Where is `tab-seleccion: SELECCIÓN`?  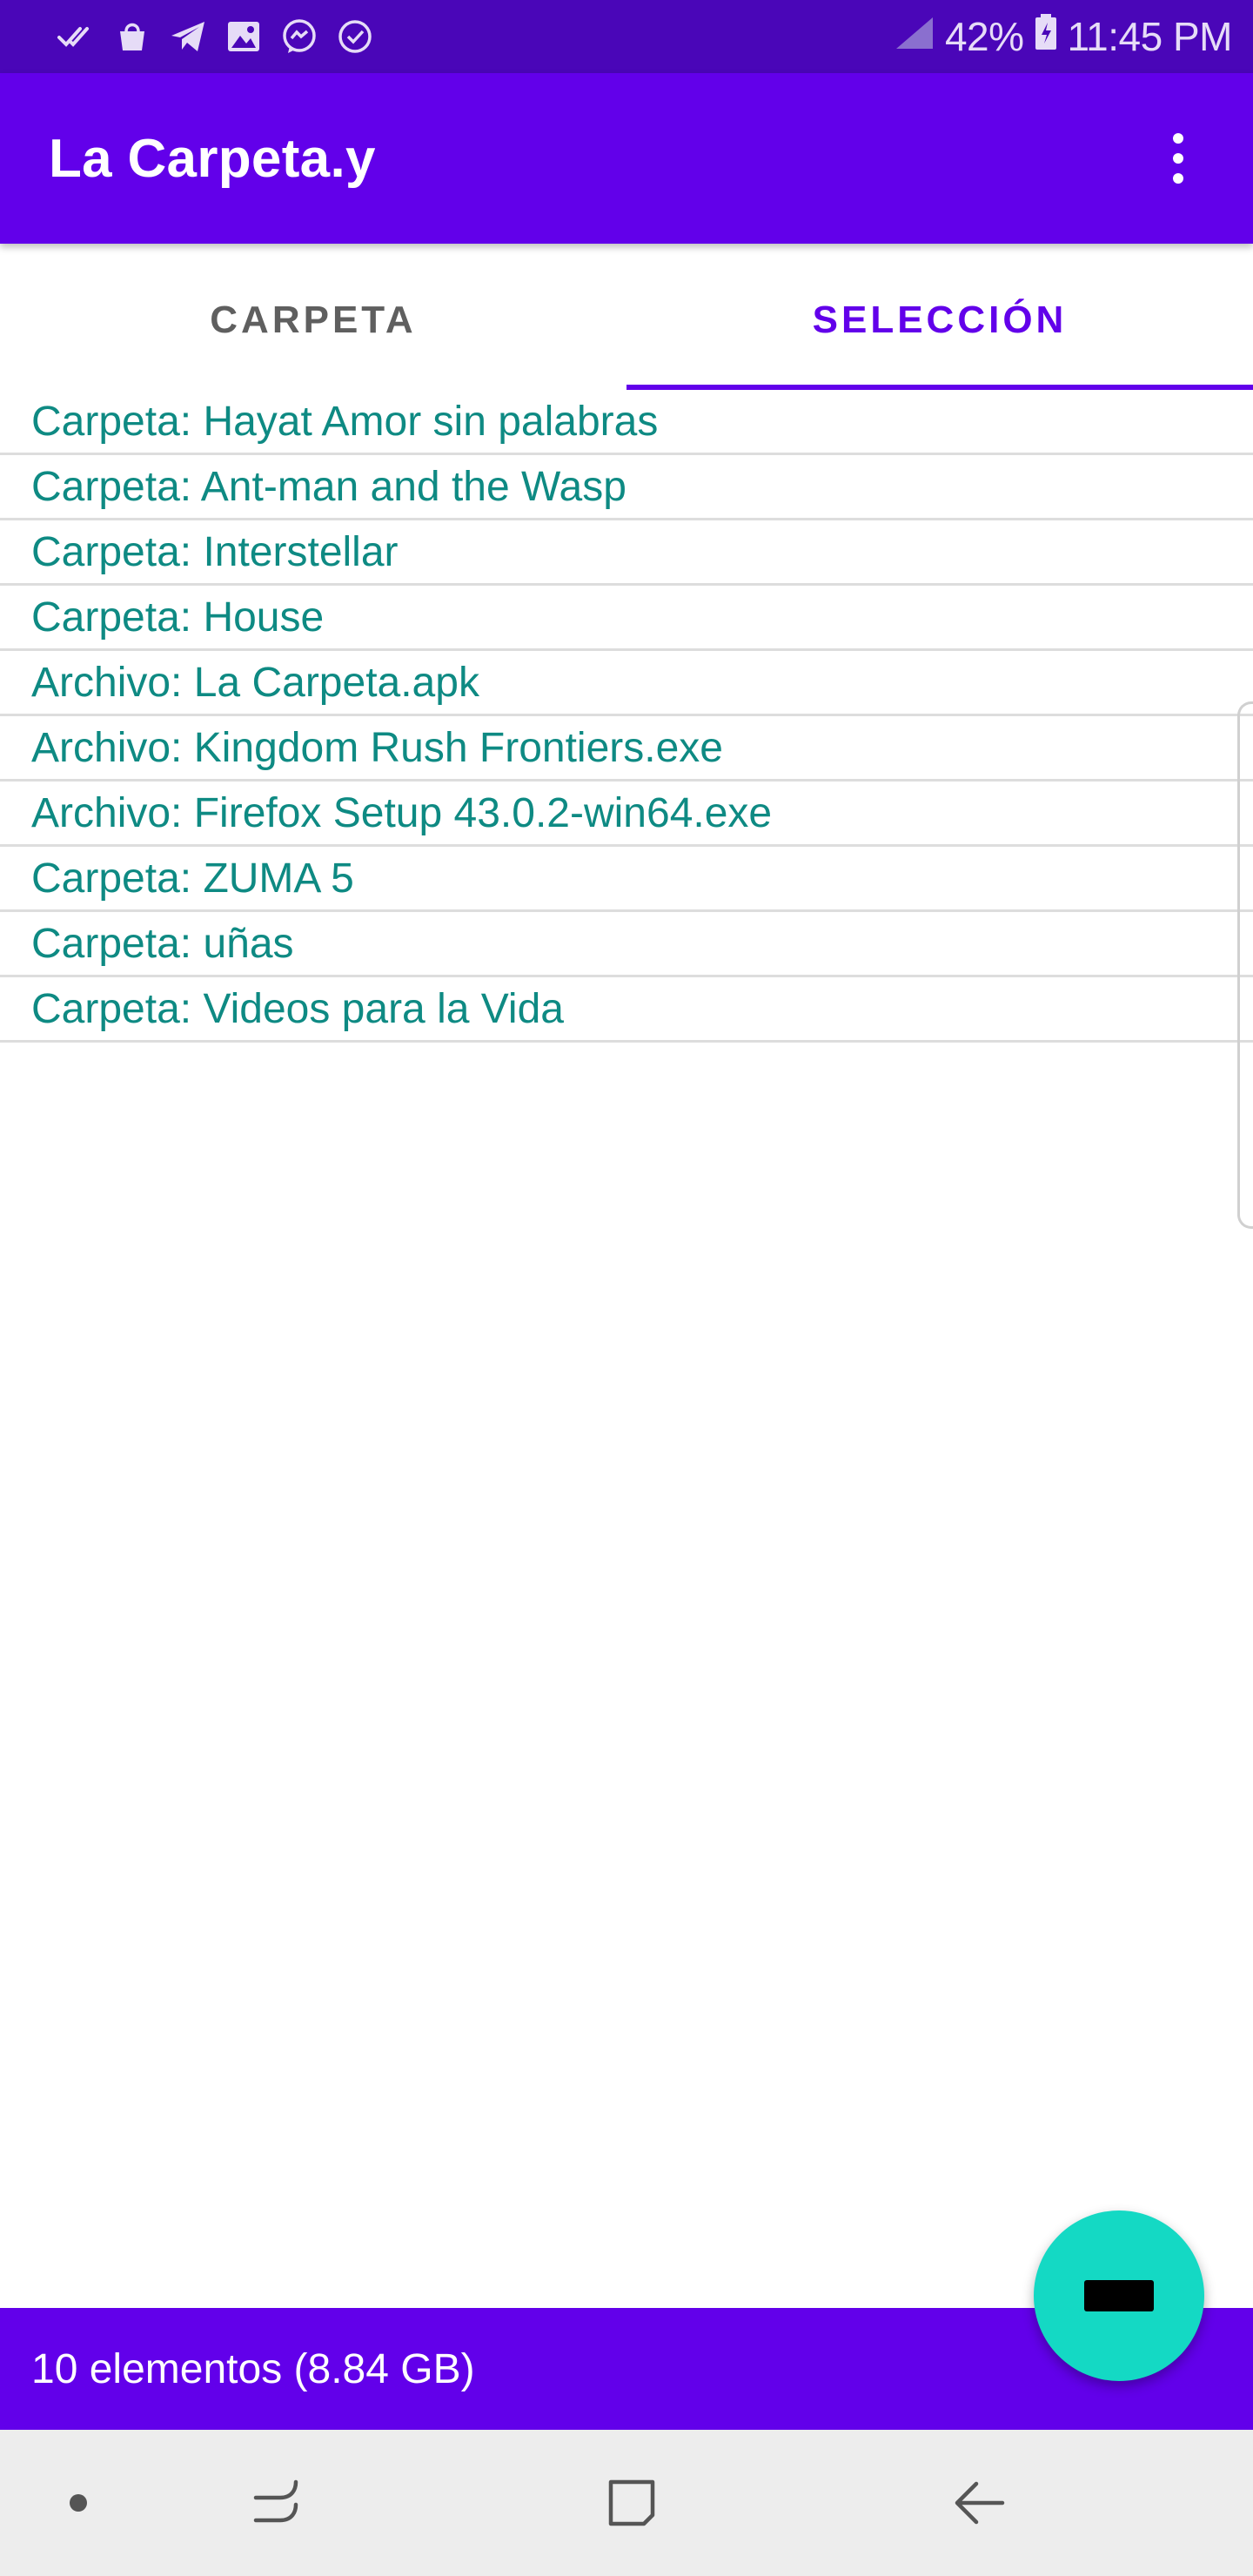
tab-seleccion: SELECCIÓN is located at coordinates (939, 317).